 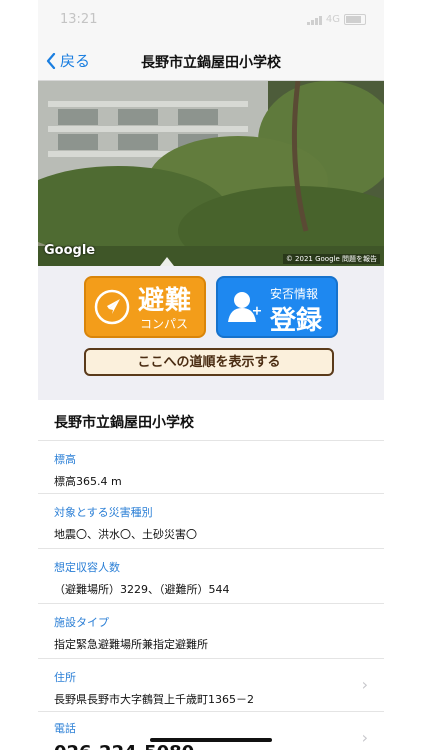 What do you see at coordinates (65, 459) in the screenshot?
I see `info-label: 標高` at bounding box center [65, 459].